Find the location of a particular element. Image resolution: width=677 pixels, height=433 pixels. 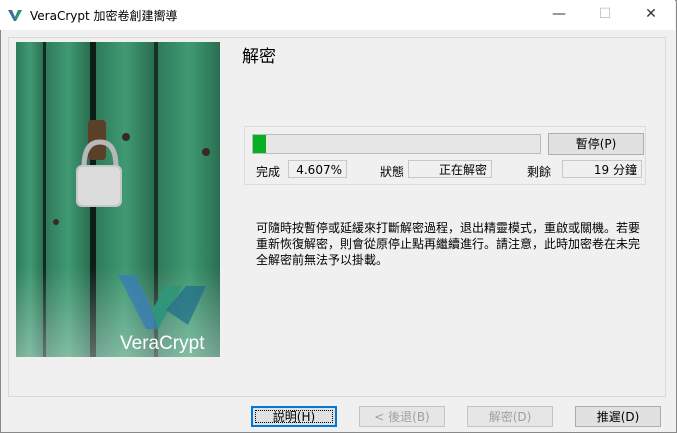

close-icon: ✕ is located at coordinates (651, 14).